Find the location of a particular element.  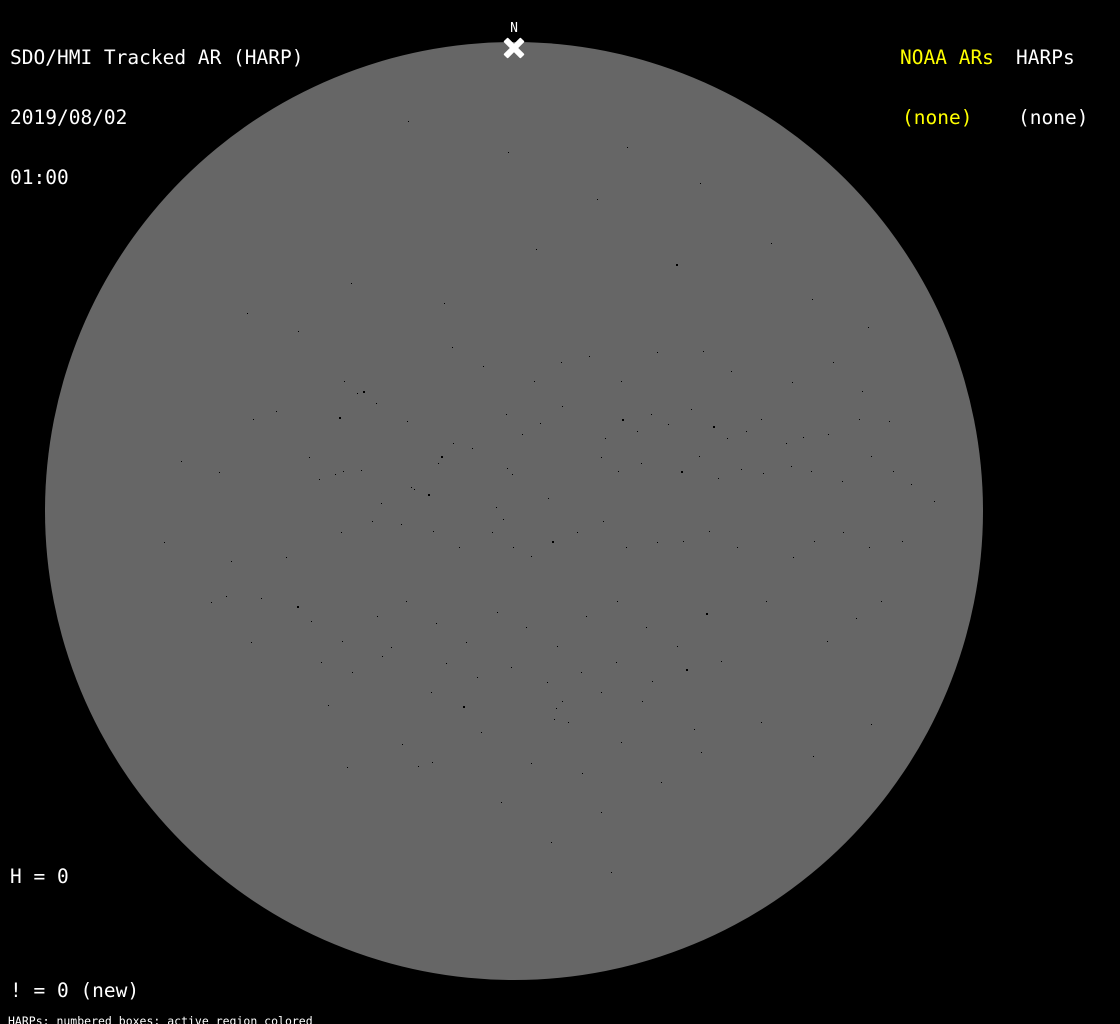

harps-label: HARPs is located at coordinates (1045, 57).